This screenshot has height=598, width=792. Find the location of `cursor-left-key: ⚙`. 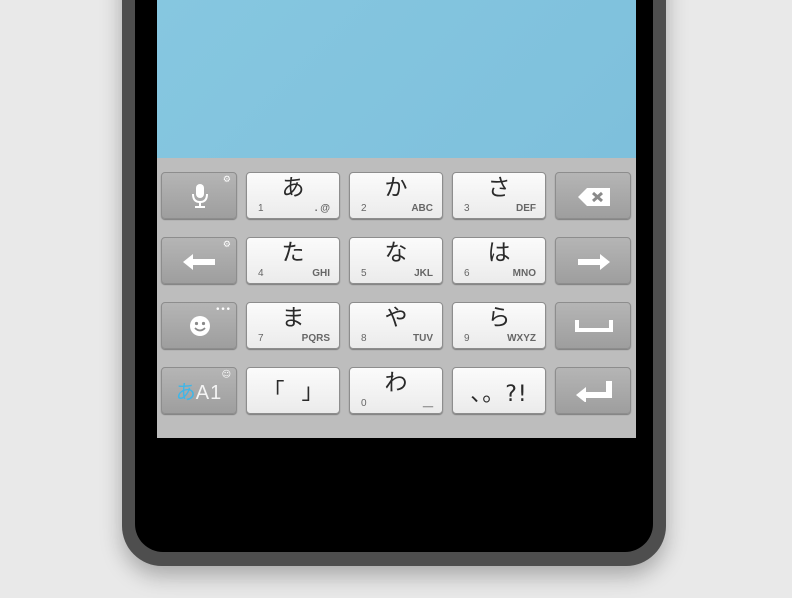

cursor-left-key: ⚙ is located at coordinates (199, 260).